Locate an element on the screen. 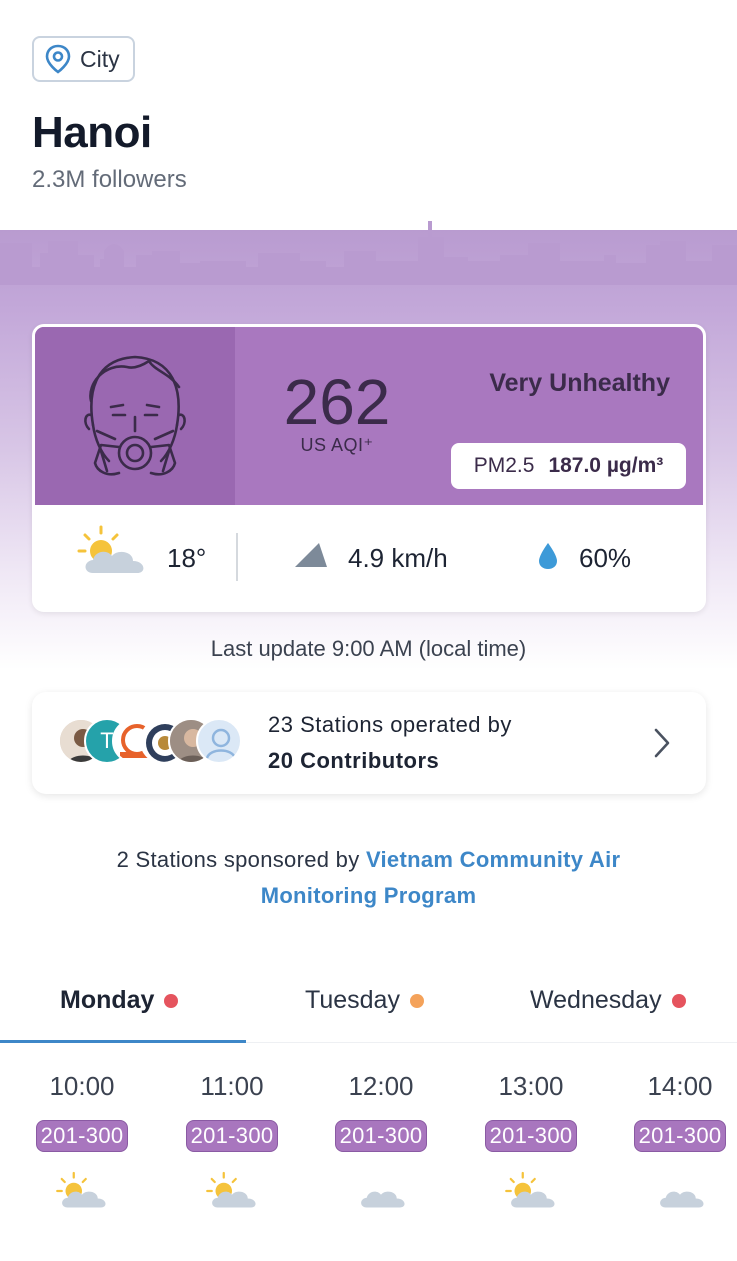 The height and width of the screenshot is (1261, 737). hourly-item: 13:00 201-300 is located at coordinates (531, 1139).